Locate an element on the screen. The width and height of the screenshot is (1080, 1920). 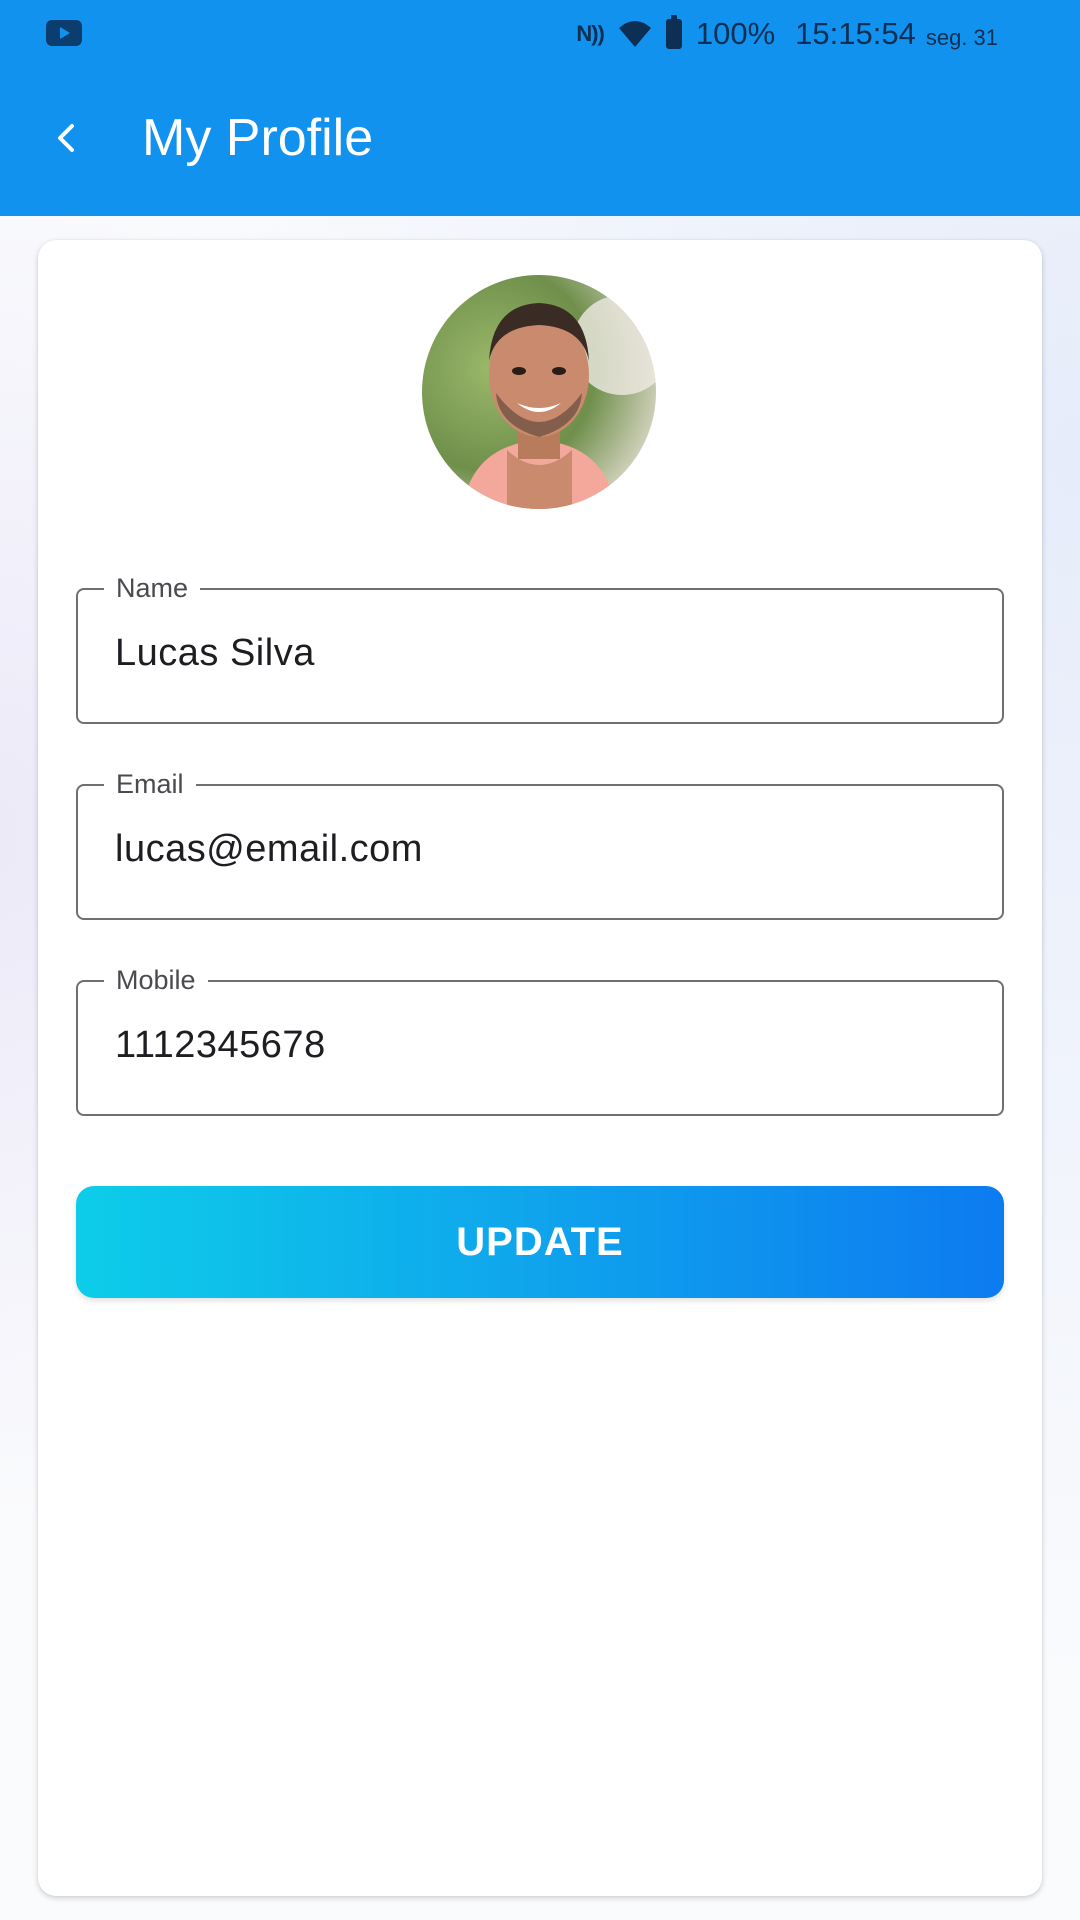
profile-avatar is located at coordinates (539, 392).